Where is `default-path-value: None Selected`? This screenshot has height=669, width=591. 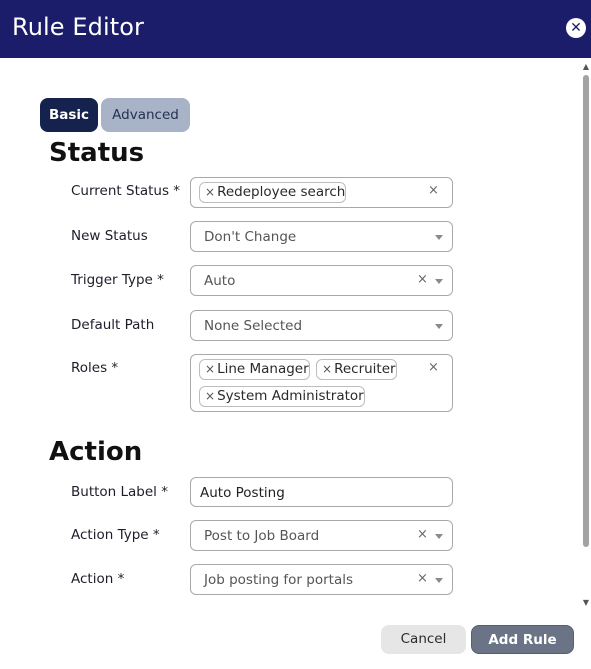
default-path-value: None Selected is located at coordinates (253, 326).